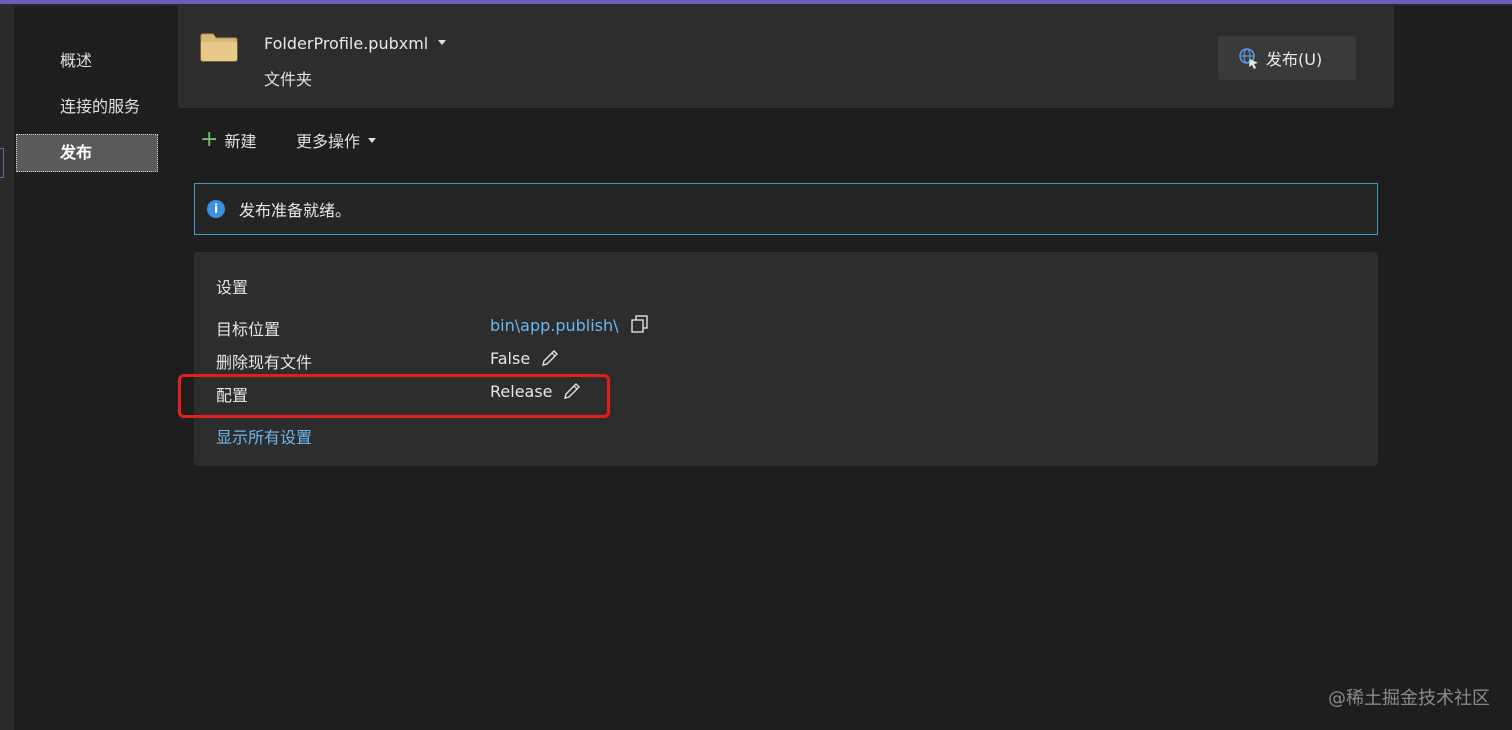 The image size is (1512, 730). I want to click on settings-title: 设置, so click(232, 287).